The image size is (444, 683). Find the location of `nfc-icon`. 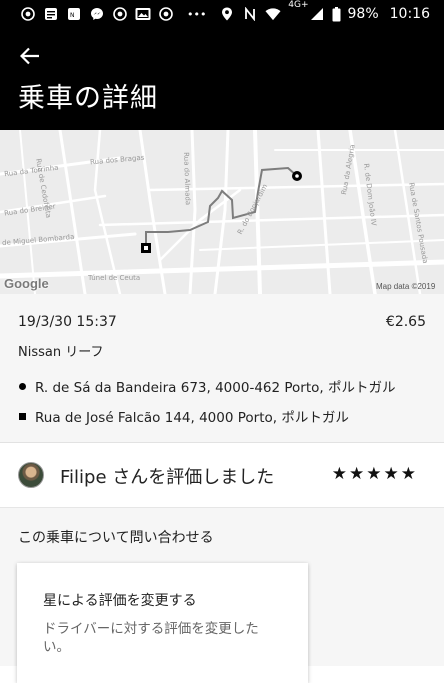

nfc-icon is located at coordinates (250, 14).